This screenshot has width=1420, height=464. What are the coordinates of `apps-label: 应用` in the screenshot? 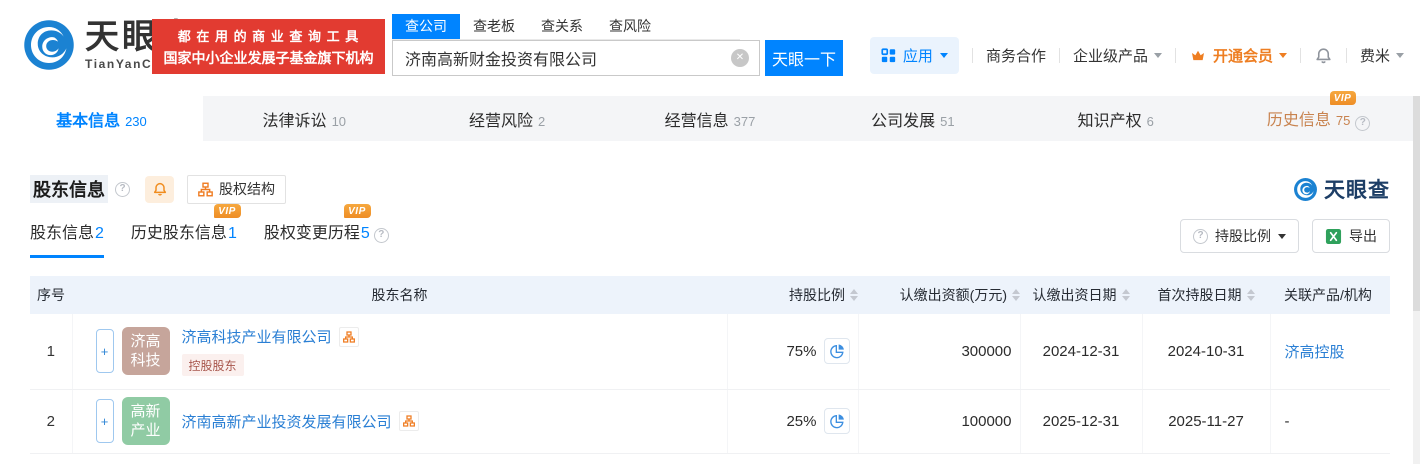 It's located at (917, 56).